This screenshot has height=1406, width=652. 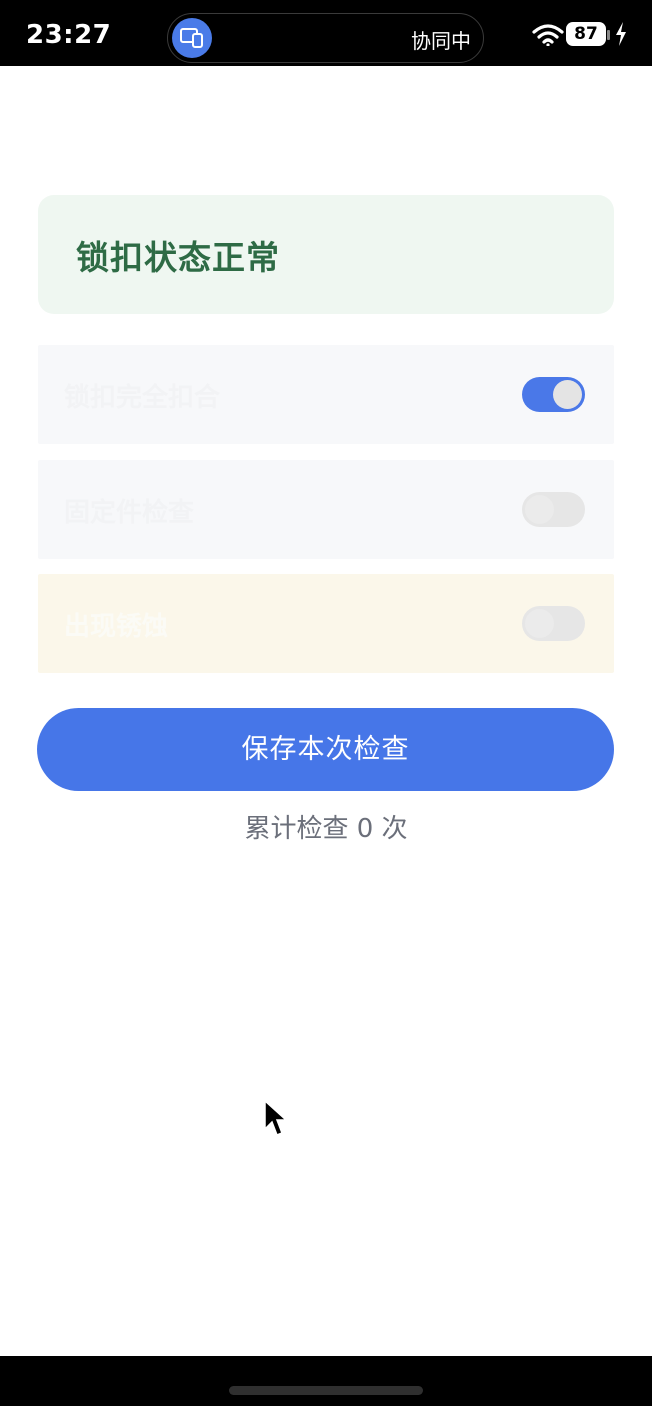 What do you see at coordinates (142, 398) in the screenshot?
I see `check-label: 锁扣完全扣合` at bounding box center [142, 398].